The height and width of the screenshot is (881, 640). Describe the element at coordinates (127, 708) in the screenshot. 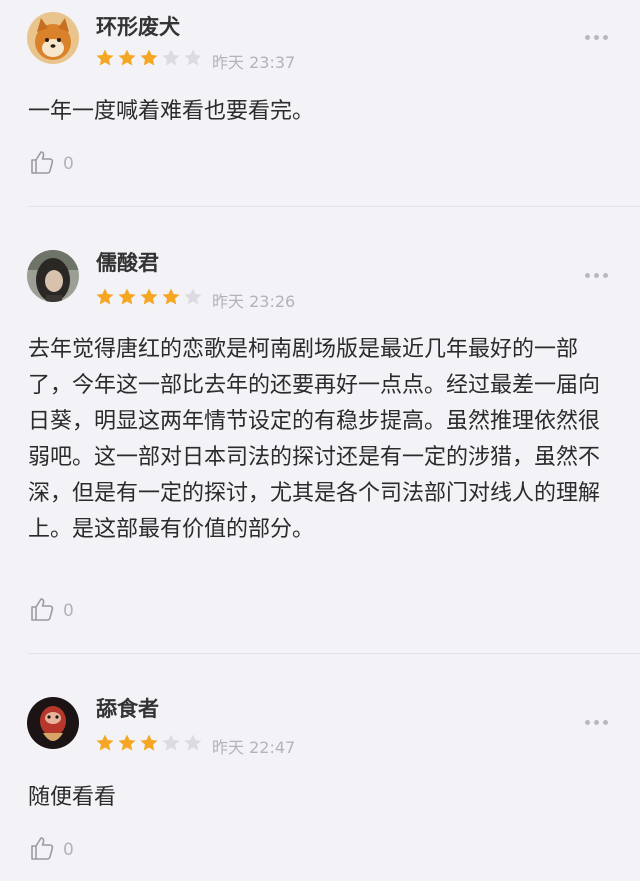

I see `username: 舔食者` at that location.